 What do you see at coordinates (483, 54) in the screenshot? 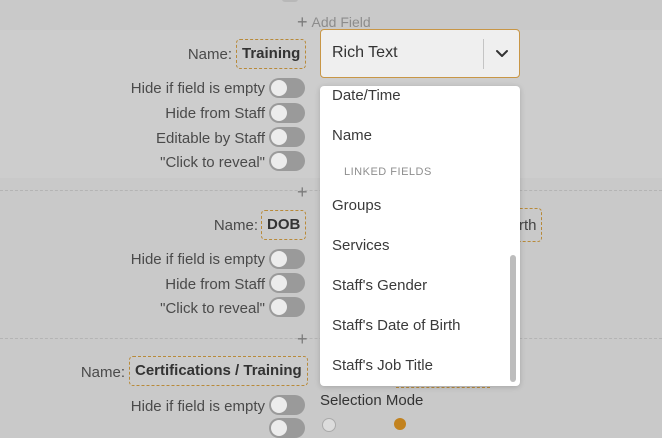
I see `select-separator` at bounding box center [483, 54].